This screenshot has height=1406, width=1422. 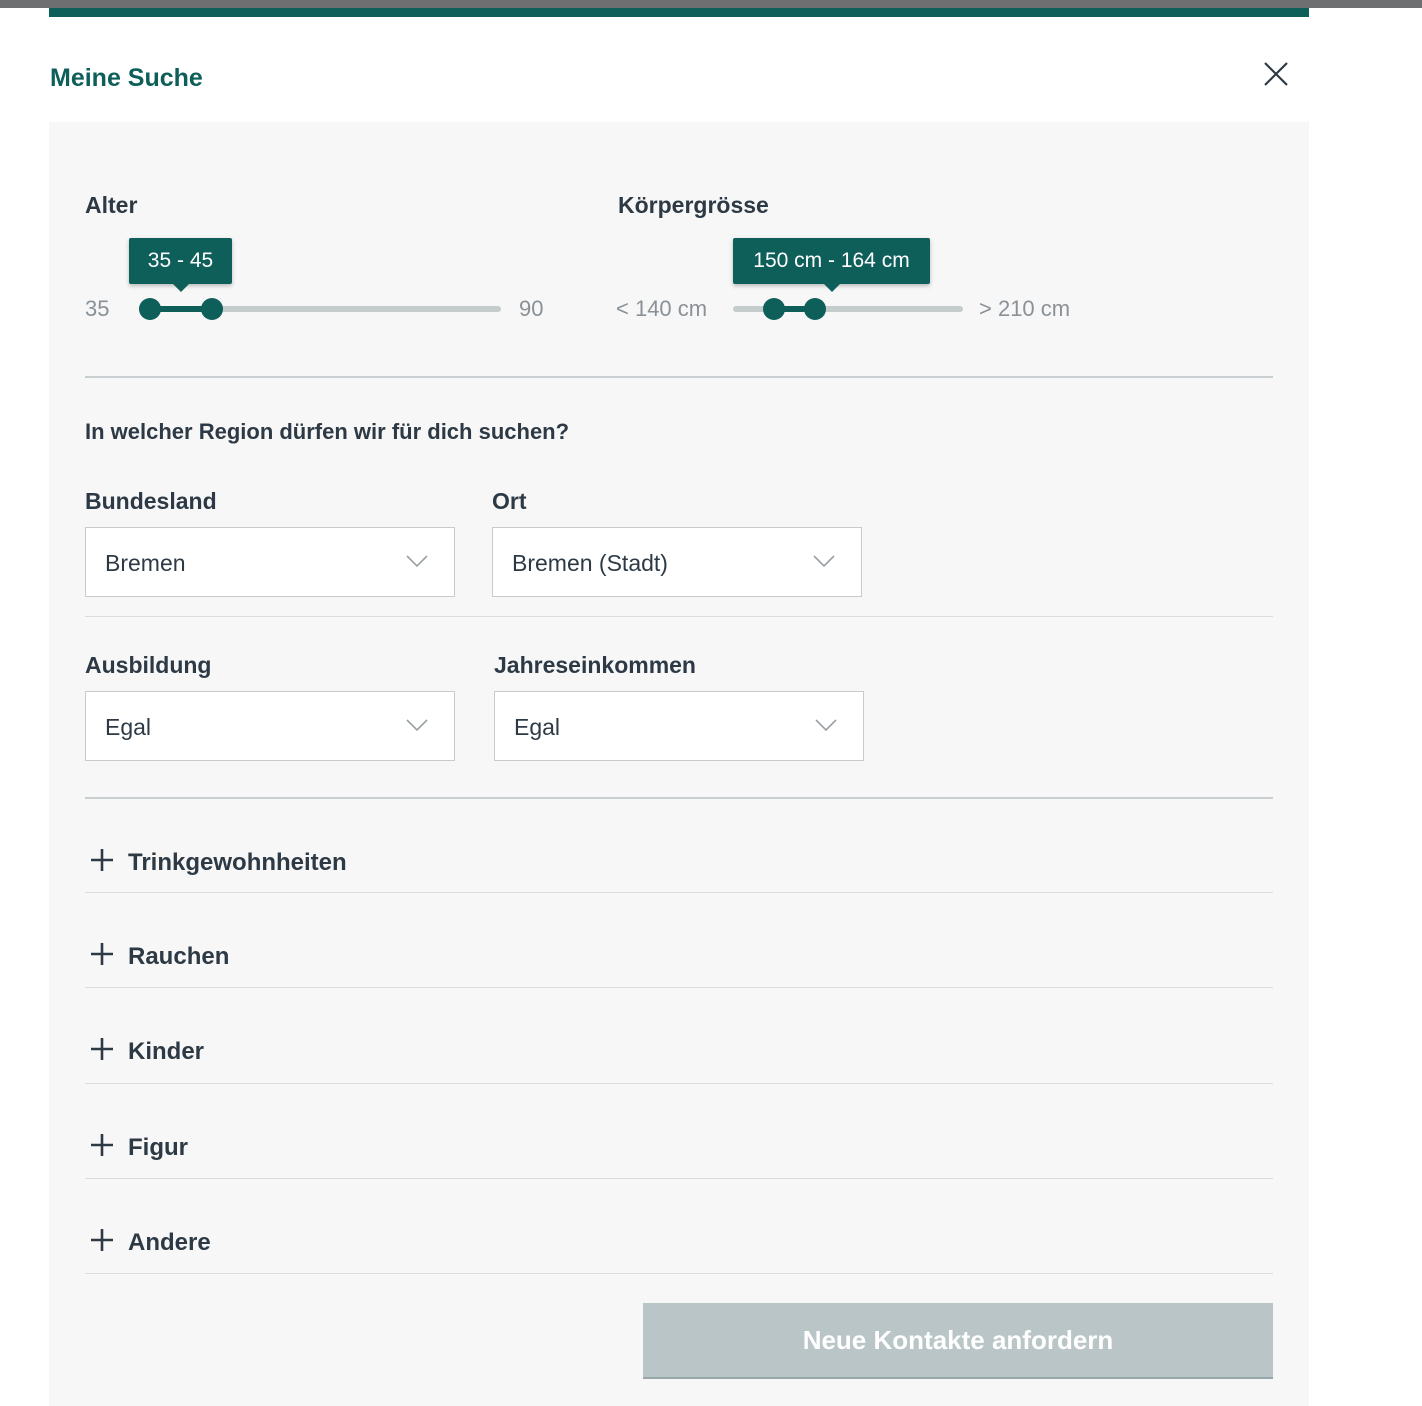 What do you see at coordinates (180, 265) in the screenshot?
I see `age-value-tooltip: 35 - 45` at bounding box center [180, 265].